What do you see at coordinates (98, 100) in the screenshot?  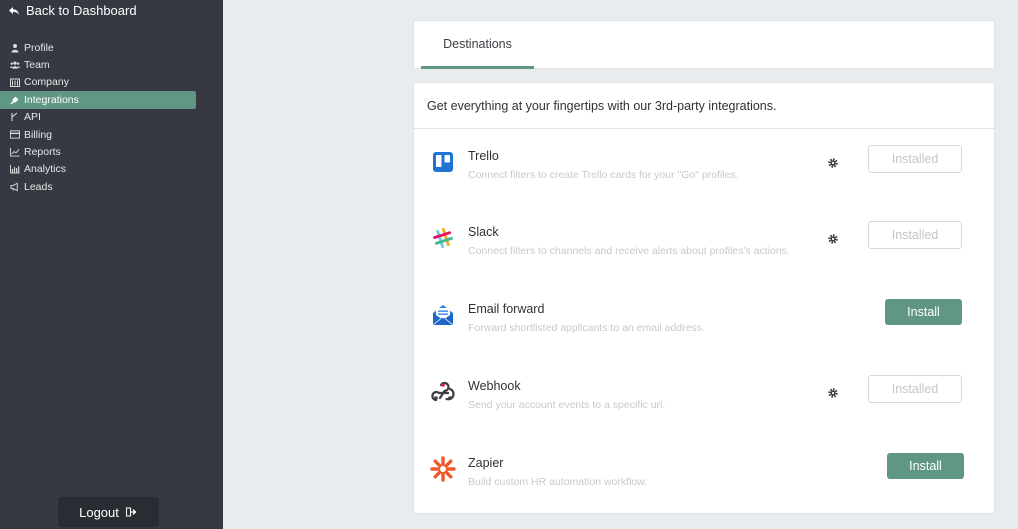 I see `sidebar-item-integrations: Integrations` at bounding box center [98, 100].